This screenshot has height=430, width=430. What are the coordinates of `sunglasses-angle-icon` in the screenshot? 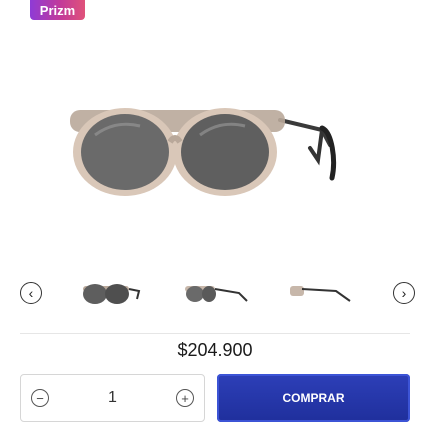 It's located at (216, 294).